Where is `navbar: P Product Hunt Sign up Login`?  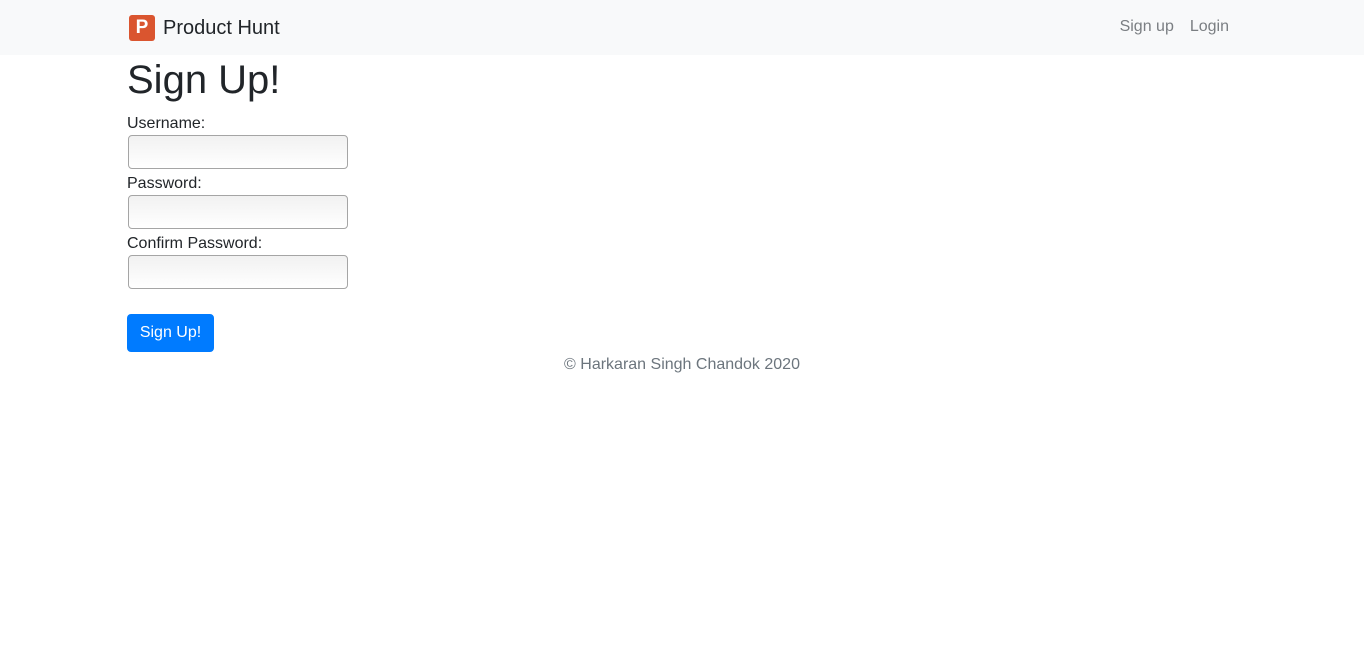 navbar: P Product Hunt Sign up Login is located at coordinates (682, 27).